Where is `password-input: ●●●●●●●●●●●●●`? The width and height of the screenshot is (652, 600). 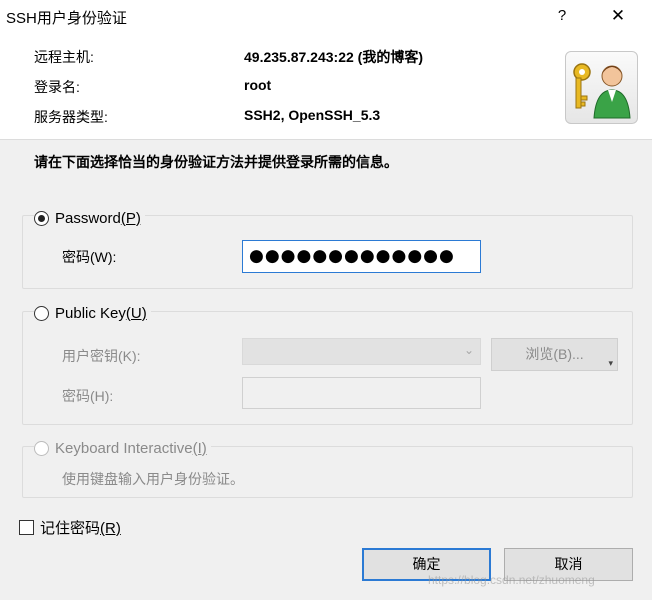 password-input: ●●●●●●●●●●●●● is located at coordinates (361, 256).